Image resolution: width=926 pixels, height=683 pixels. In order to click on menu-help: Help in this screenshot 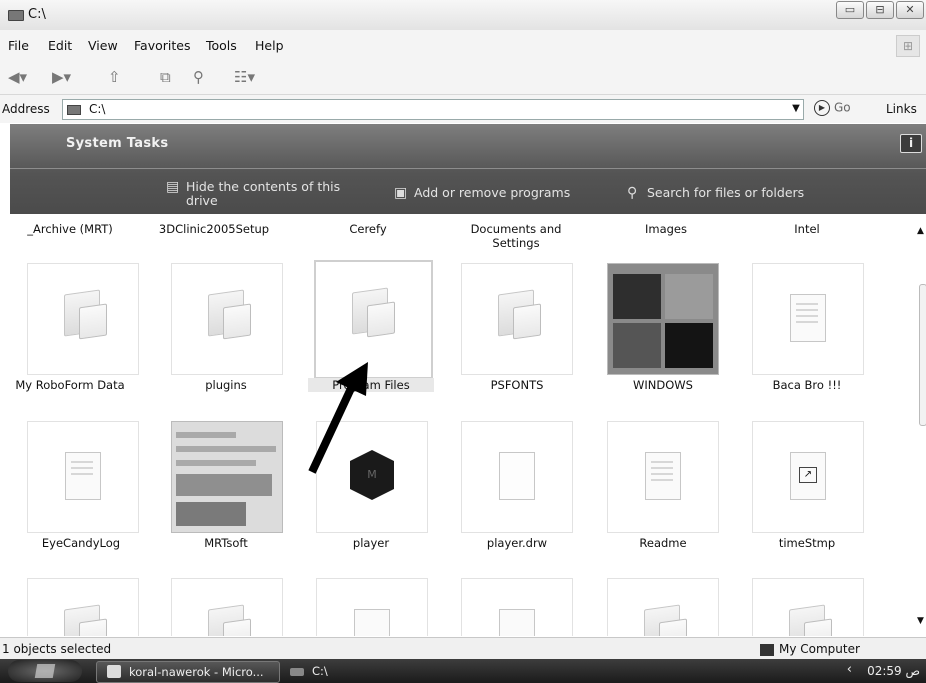, I will do `click(269, 45)`.